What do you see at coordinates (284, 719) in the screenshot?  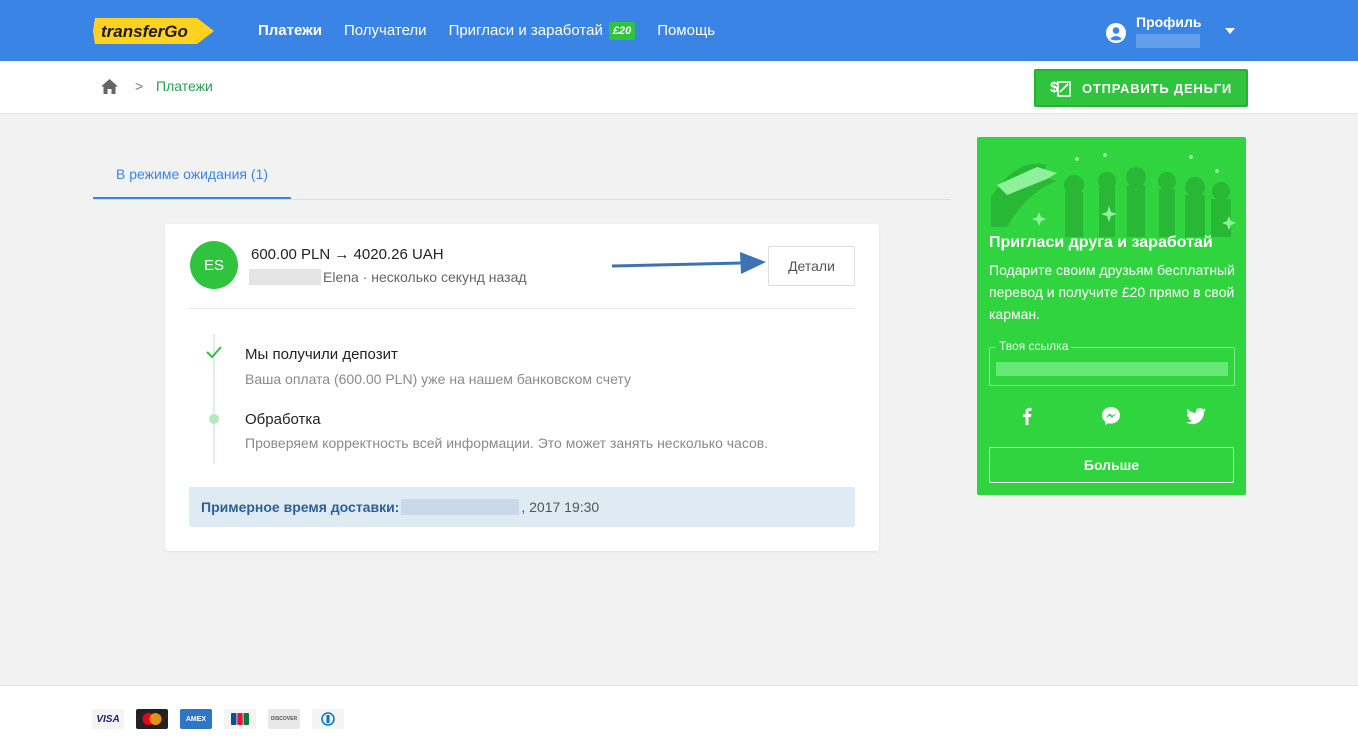 I see `discover-logo-icon: DISCOVER` at bounding box center [284, 719].